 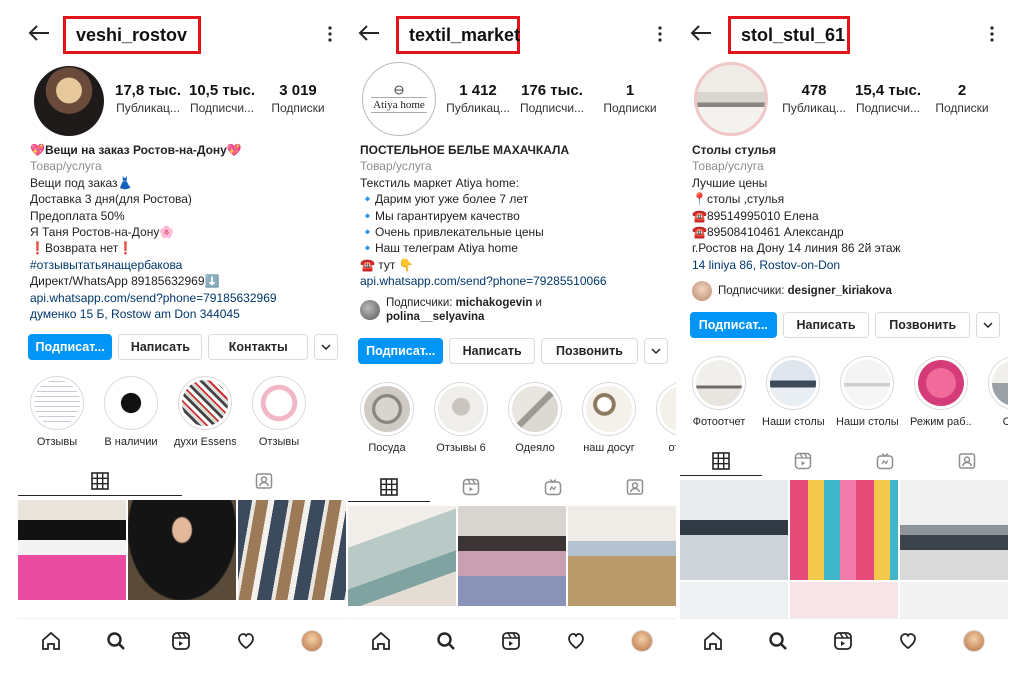 I want to click on highlight-item: Одеяло, so click(x=535, y=421).